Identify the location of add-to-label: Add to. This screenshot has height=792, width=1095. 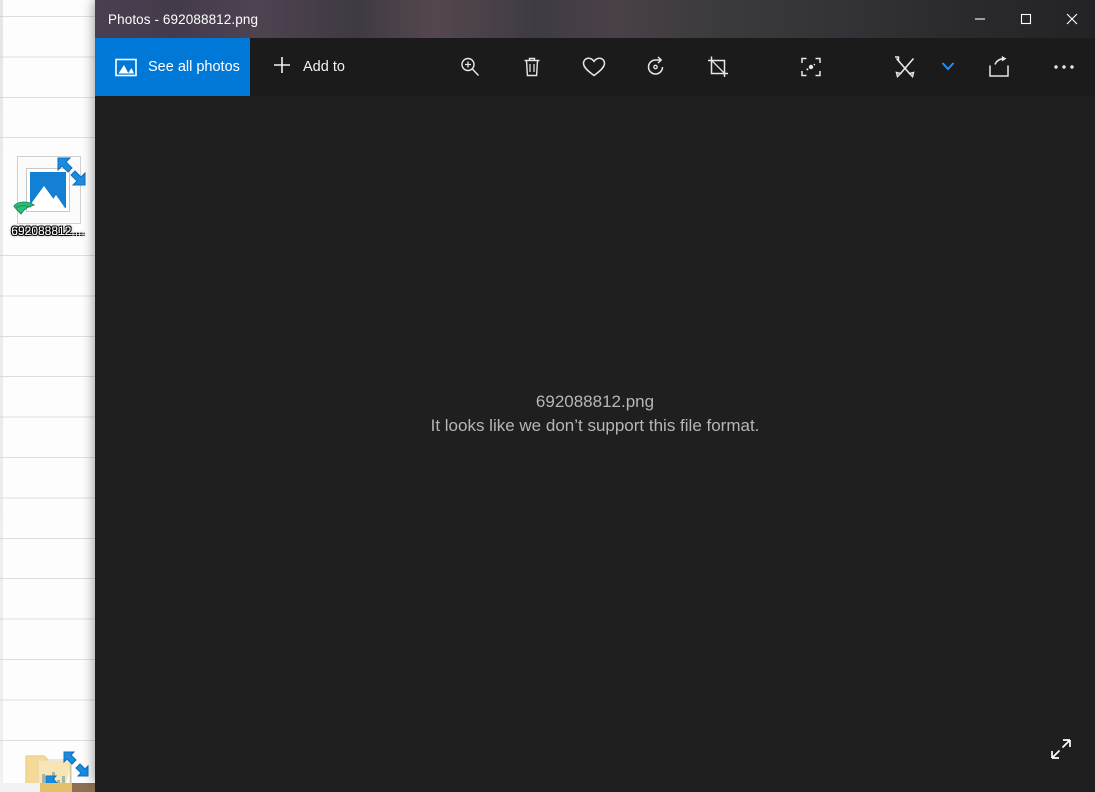
(324, 67).